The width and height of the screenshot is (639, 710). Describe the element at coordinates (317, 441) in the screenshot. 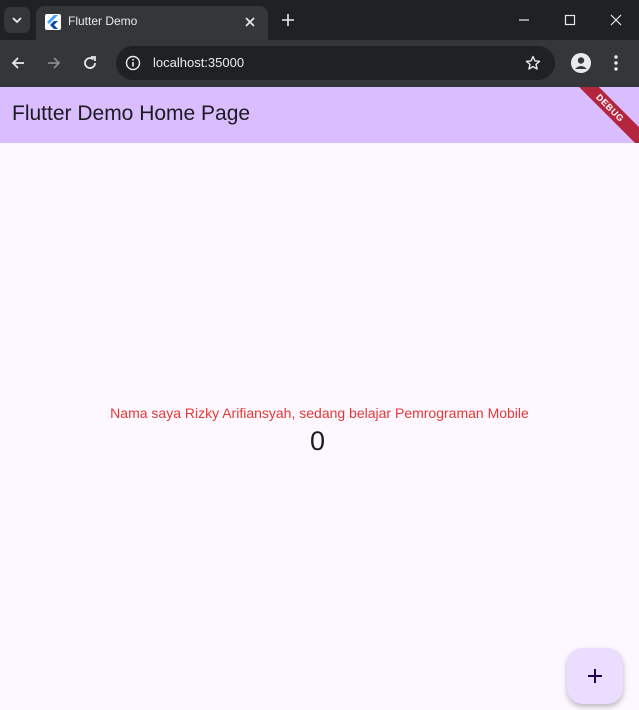

I see `counter-value: 0` at that location.